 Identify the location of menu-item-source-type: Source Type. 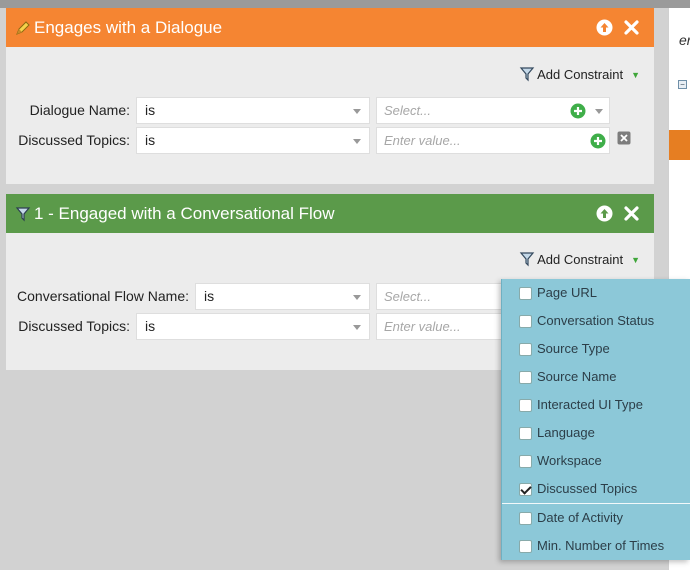
(596, 349).